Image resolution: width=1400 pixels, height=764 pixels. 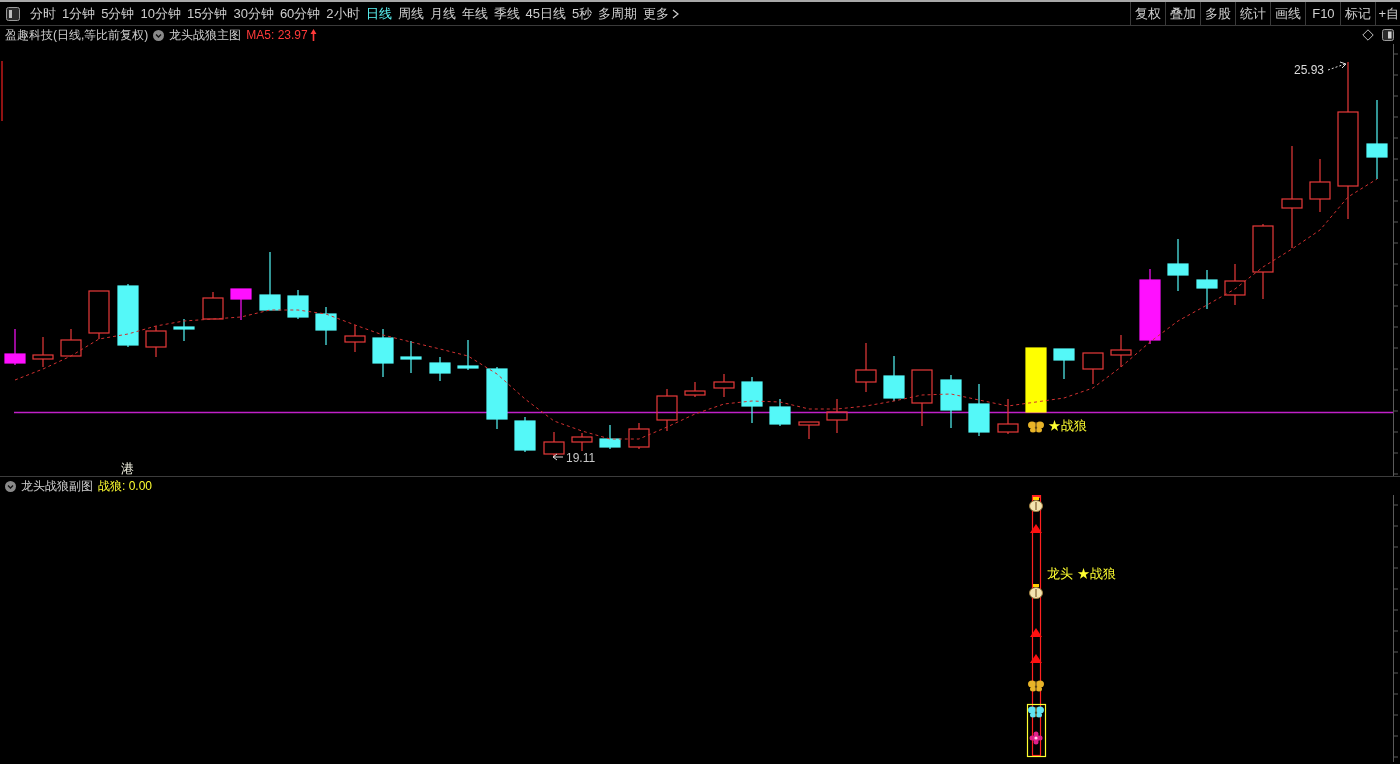 I want to click on indicator-name: 龙头战狼主图, so click(x=205, y=35).